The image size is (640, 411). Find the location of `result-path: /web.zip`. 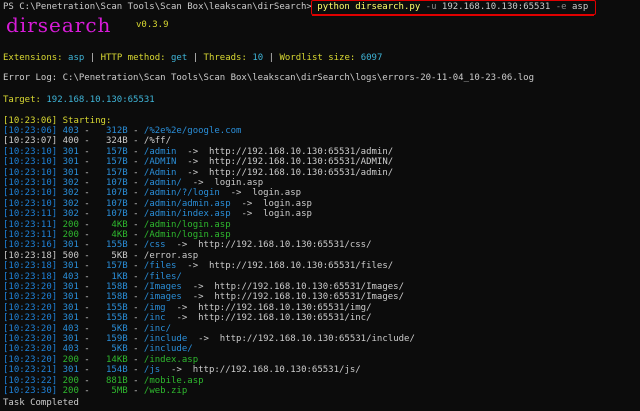

result-path: /web.zip is located at coordinates (165, 391).